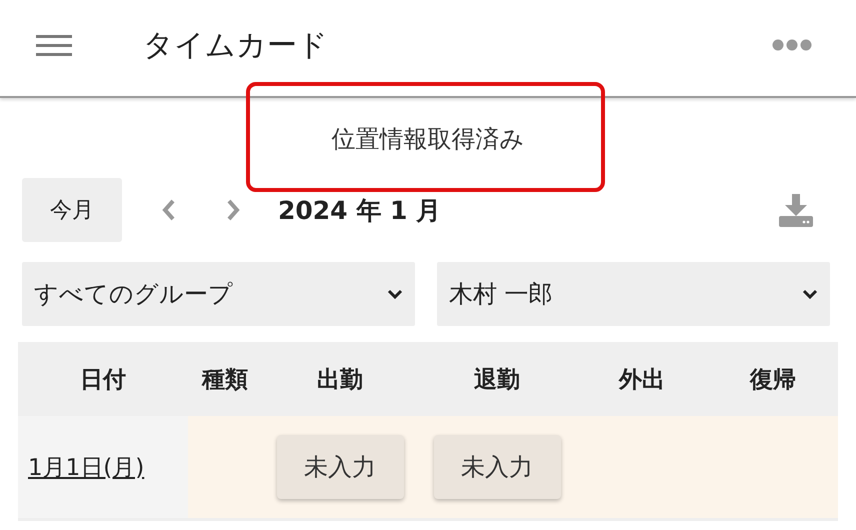  What do you see at coordinates (497, 380) in the screenshot?
I see `column-header: 退勤` at bounding box center [497, 380].